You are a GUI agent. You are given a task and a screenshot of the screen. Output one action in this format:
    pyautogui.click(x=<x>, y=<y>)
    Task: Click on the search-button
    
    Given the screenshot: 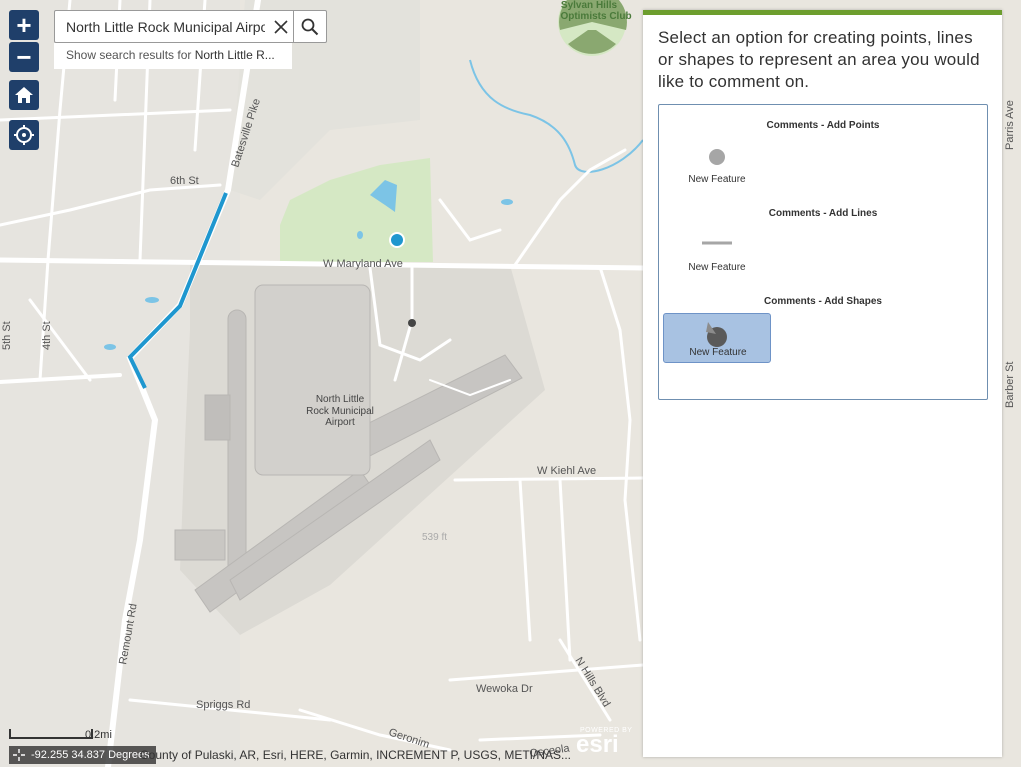 What is the action you would take?
    pyautogui.click(x=309, y=26)
    